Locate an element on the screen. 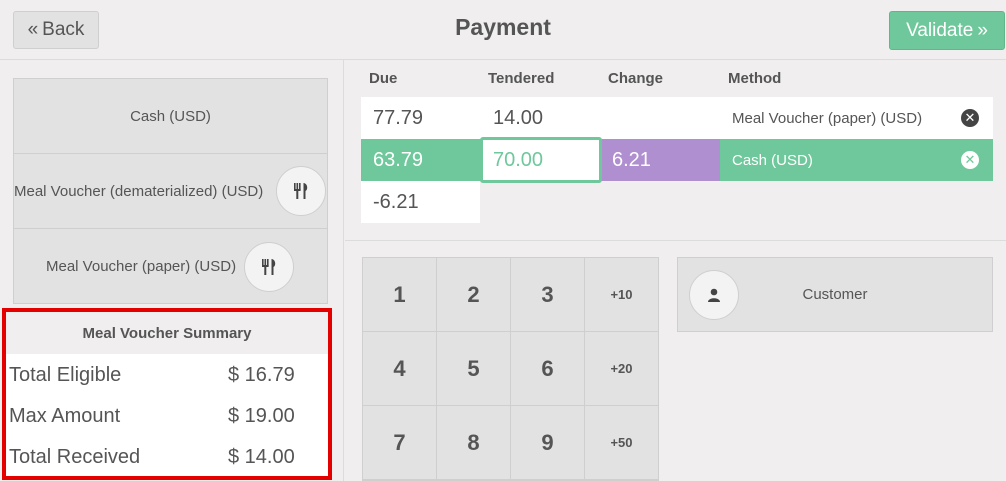  customer-label: Customer is located at coordinates (835, 294).